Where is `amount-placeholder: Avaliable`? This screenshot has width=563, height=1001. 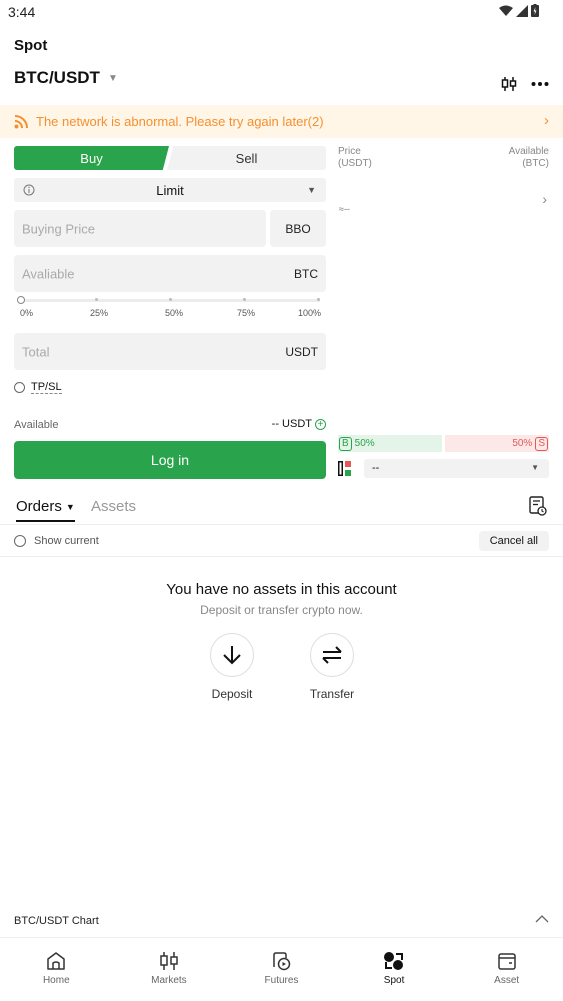 amount-placeholder: Avaliable is located at coordinates (48, 273).